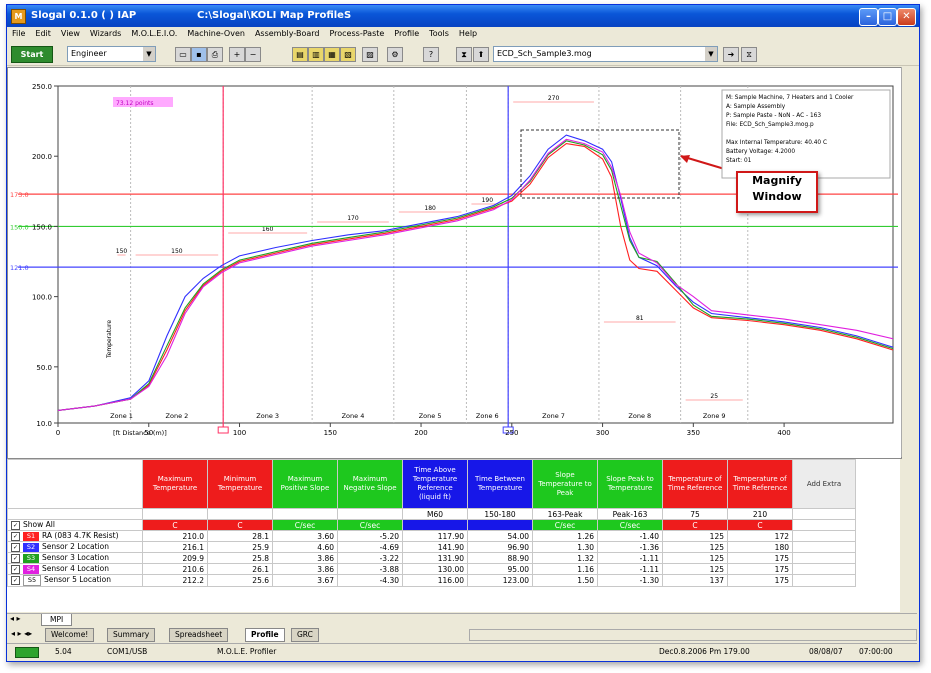 Image resolution: width=931 pixels, height=673 pixels. What do you see at coordinates (75, 569) in the screenshot?
I see `sensor-name-cell: ✓ S4 Sensor 4 Location` at bounding box center [75, 569].